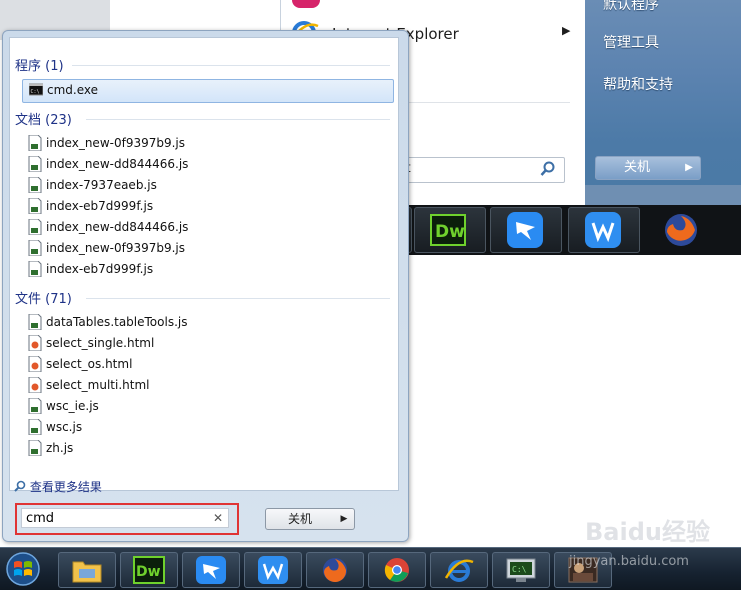 This screenshot has width=741, height=590. What do you see at coordinates (566, 30) in the screenshot?
I see `submenu-arrow-icon: ▶` at bounding box center [566, 30].